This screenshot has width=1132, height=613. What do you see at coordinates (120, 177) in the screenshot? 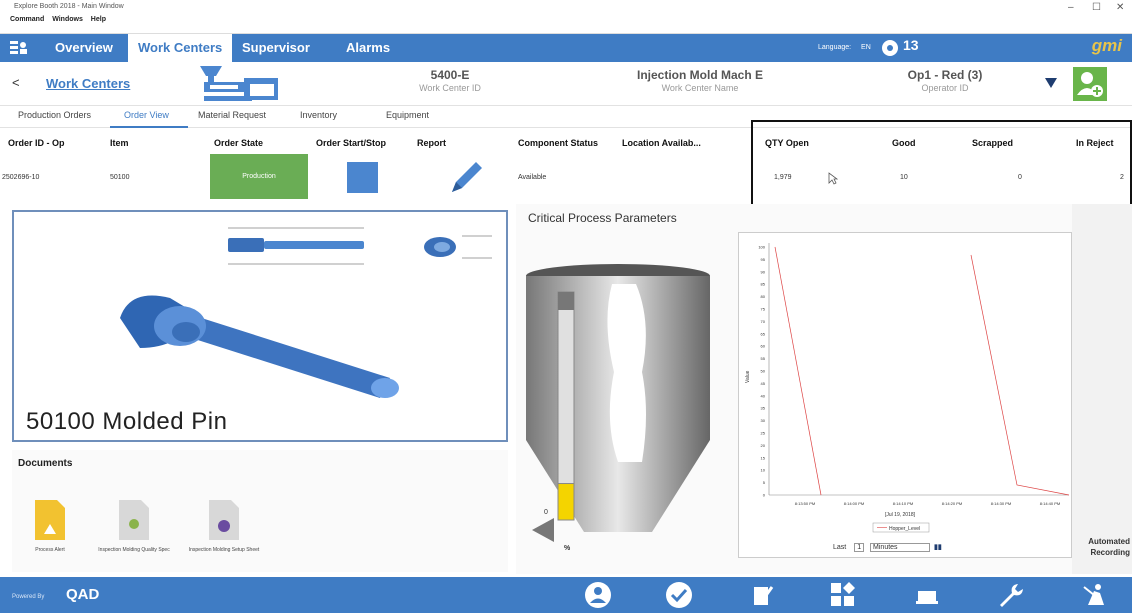
I see `cell-item: 50100` at bounding box center [120, 177].